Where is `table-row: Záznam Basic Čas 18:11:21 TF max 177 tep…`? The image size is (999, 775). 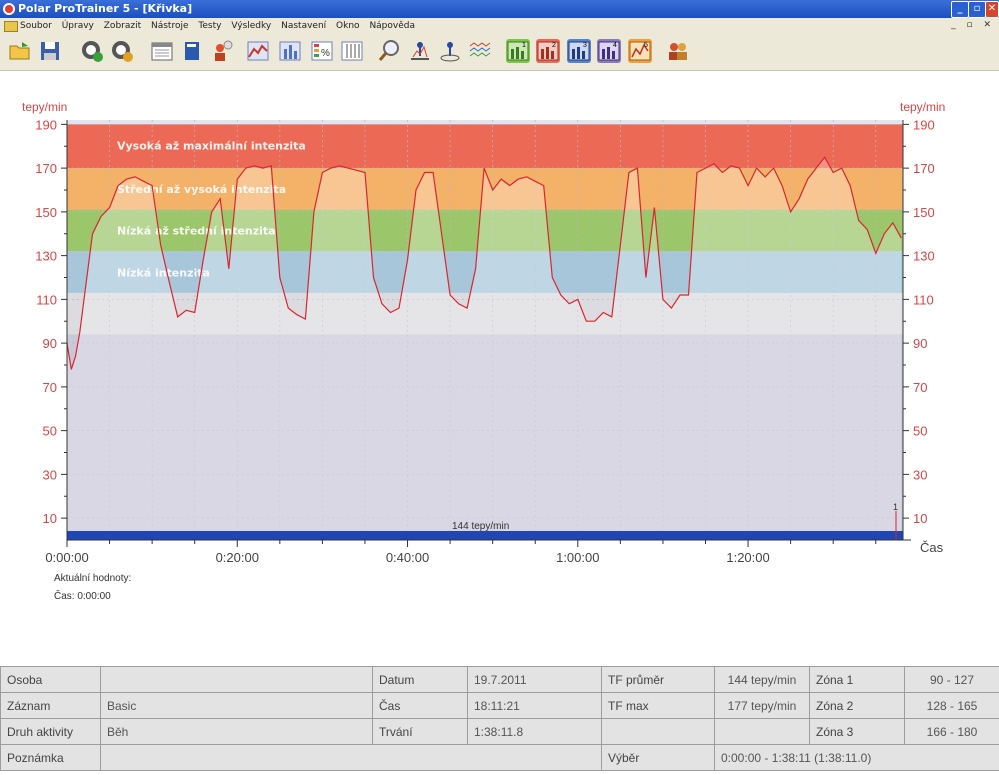 table-row: Záznam Basic Čas 18:11:21 TF max 177 tep… is located at coordinates (499, 705).